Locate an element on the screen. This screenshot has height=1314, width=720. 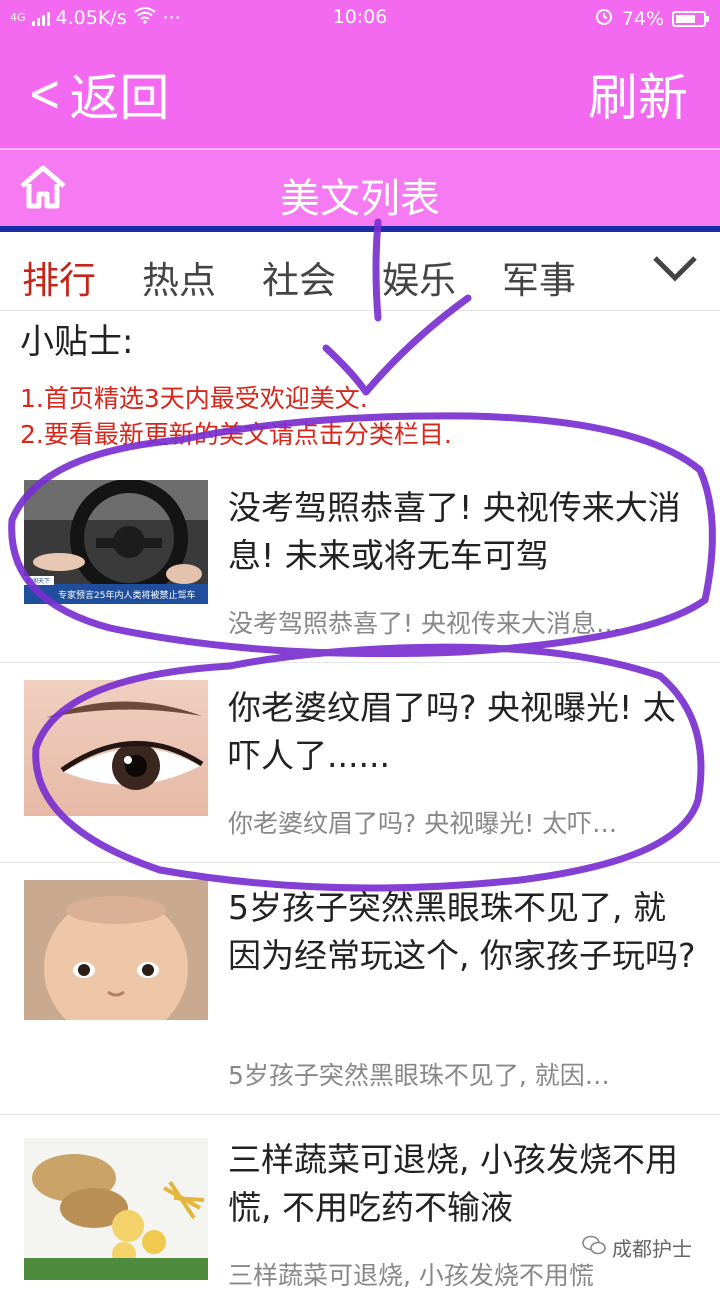
page-title: 美文列表 is located at coordinates (360, 199).